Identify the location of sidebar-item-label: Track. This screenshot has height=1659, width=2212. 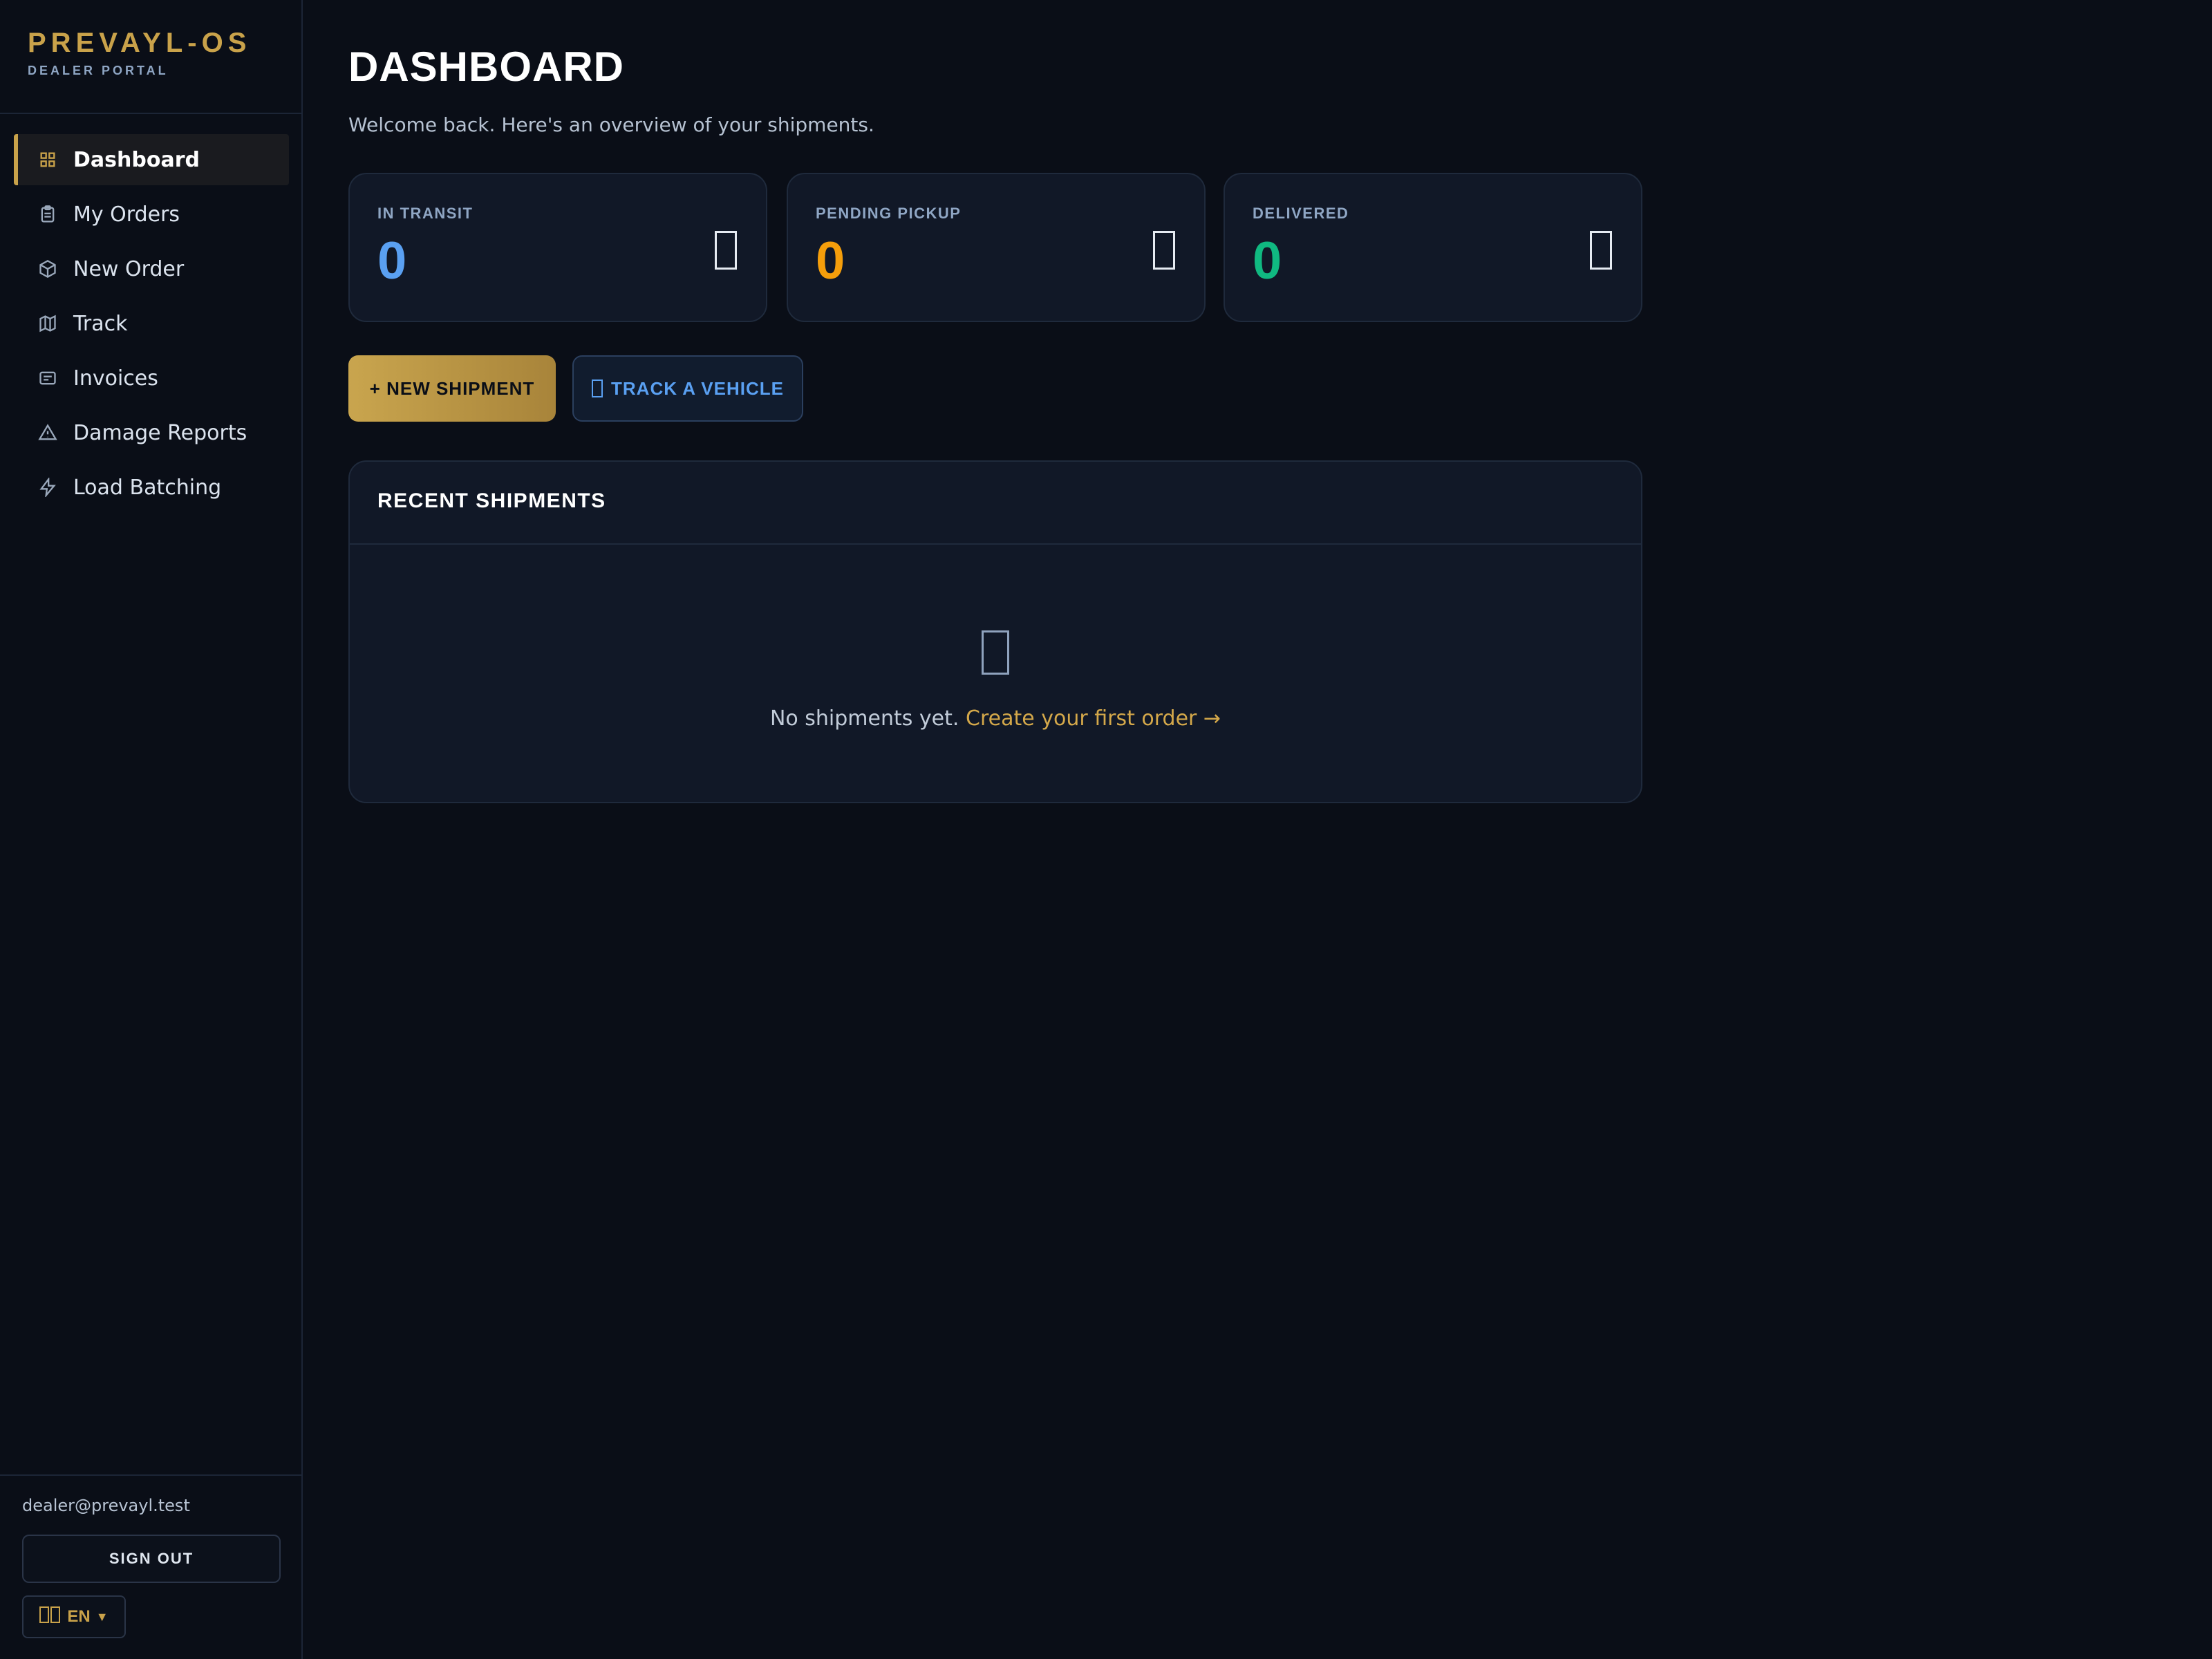
(100, 323).